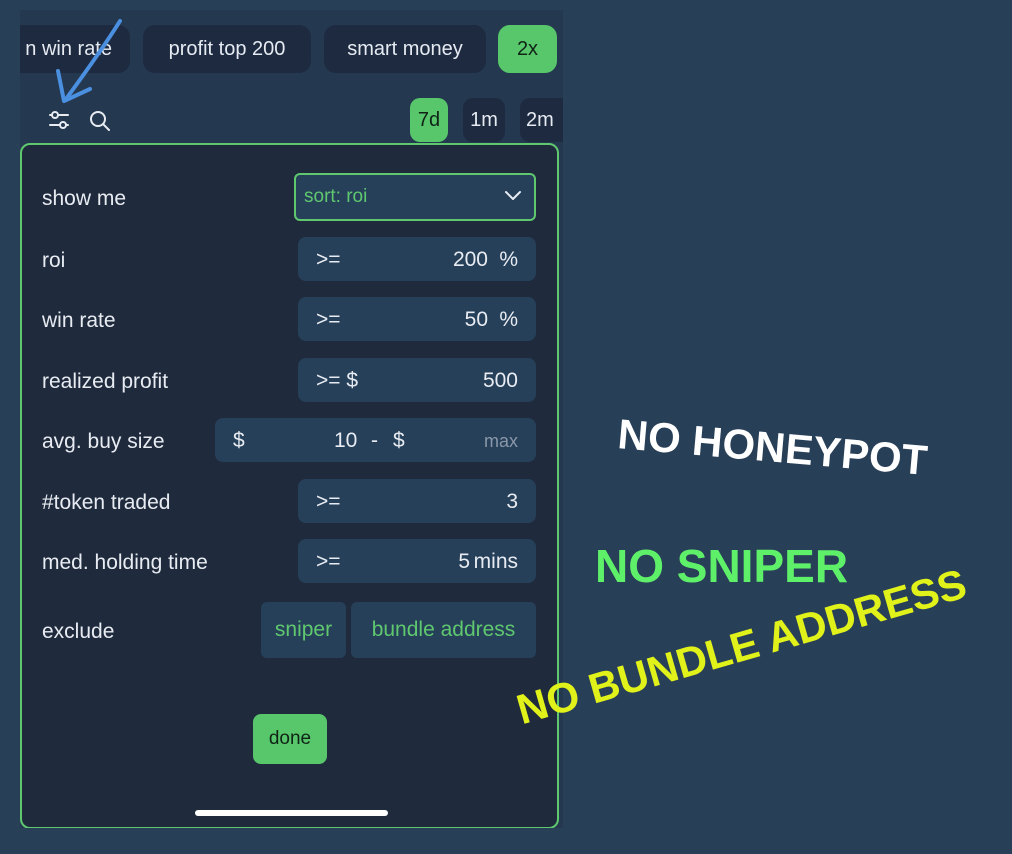  What do you see at coordinates (500, 380) in the screenshot?
I see `realized-profit-value: 500` at bounding box center [500, 380].